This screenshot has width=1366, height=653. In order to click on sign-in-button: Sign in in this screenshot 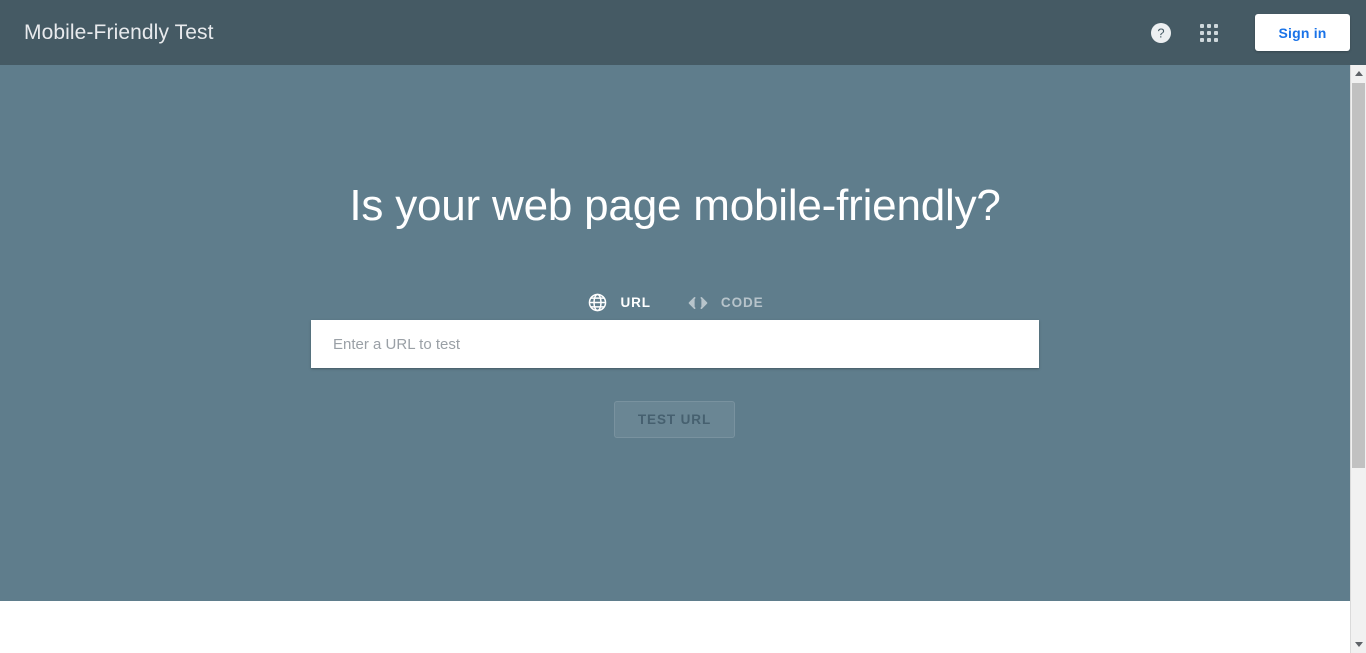, I will do `click(1302, 32)`.